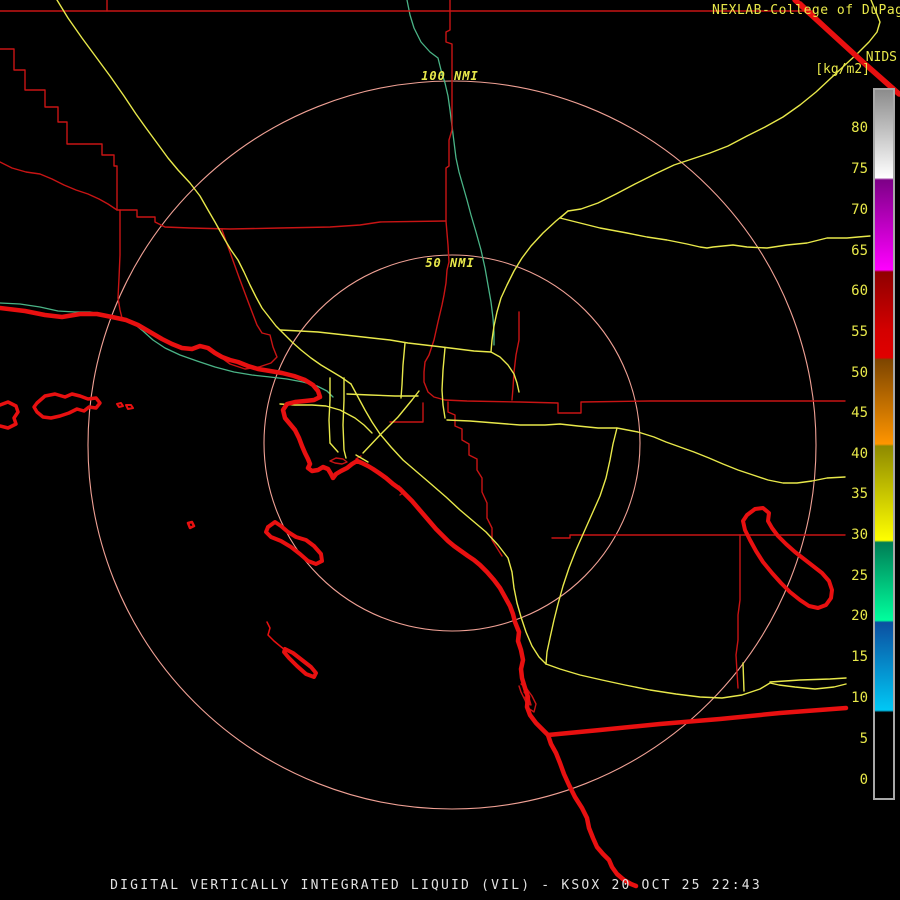 The height and width of the screenshot is (900, 900). I want to click on colorbar-tick: 35, so click(859, 494).